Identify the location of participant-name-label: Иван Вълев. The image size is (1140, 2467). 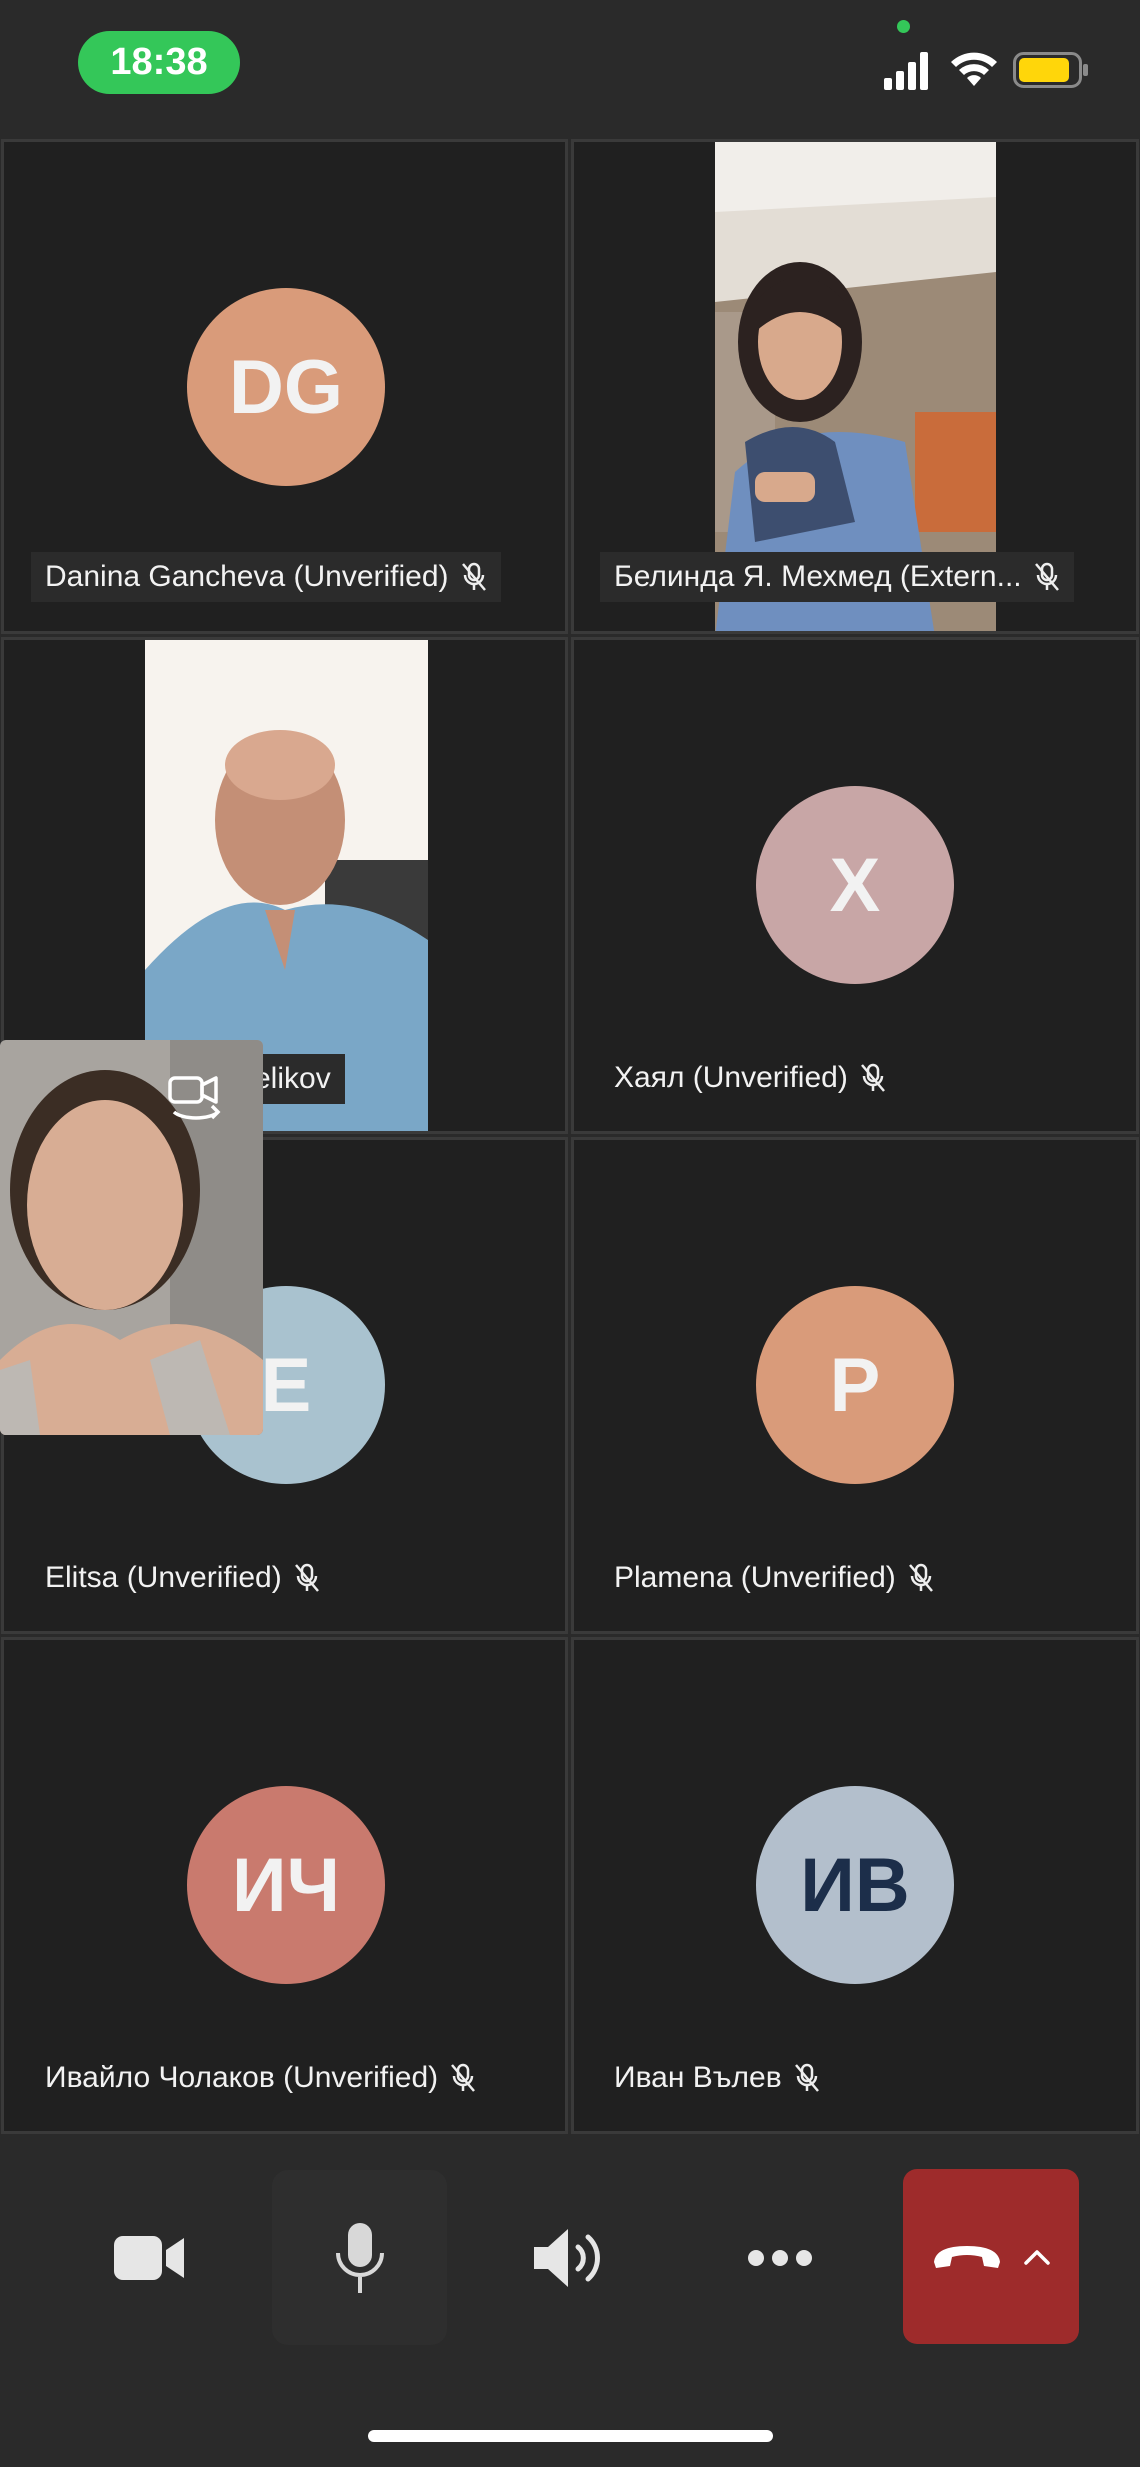
(717, 2078).